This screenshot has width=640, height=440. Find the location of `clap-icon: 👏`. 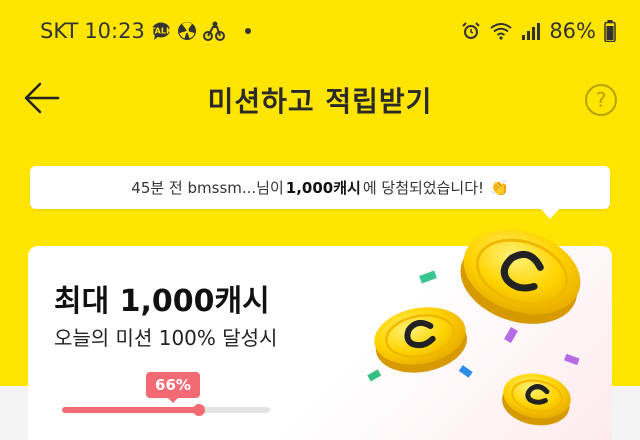

clap-icon: 👏 is located at coordinates (499, 187).